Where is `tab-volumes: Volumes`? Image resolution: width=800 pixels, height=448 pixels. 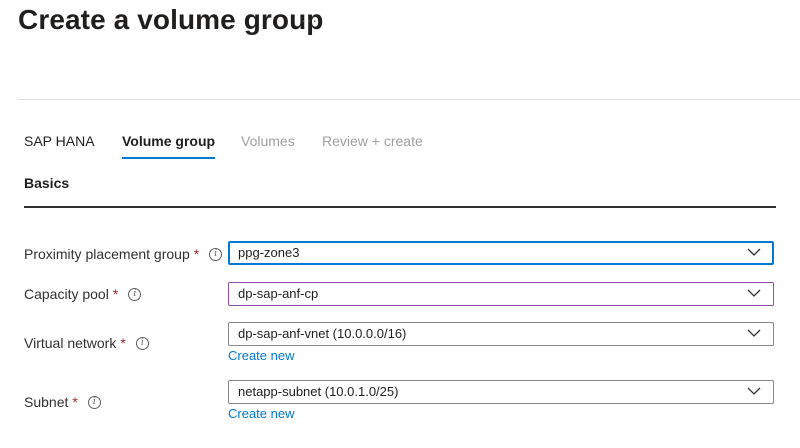 tab-volumes: Volumes is located at coordinates (268, 145).